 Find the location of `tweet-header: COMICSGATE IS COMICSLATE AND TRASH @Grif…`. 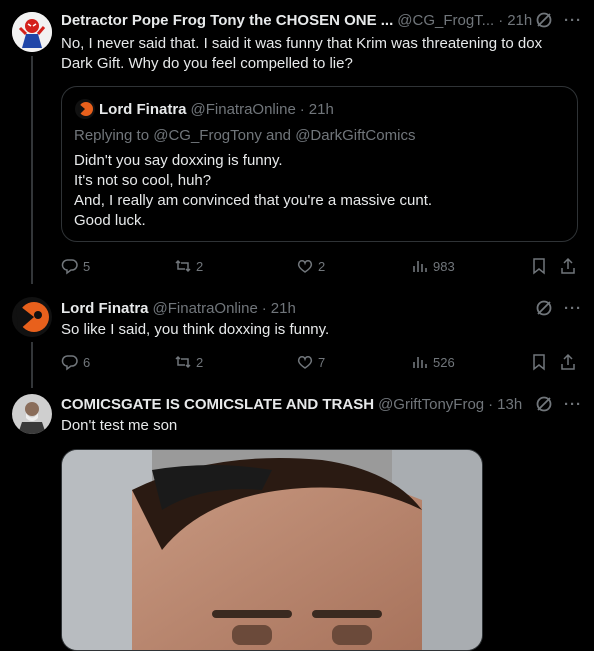

tweet-header: COMICSGATE IS COMICSLATE AND TRASH @Grif… is located at coordinates (321, 404).